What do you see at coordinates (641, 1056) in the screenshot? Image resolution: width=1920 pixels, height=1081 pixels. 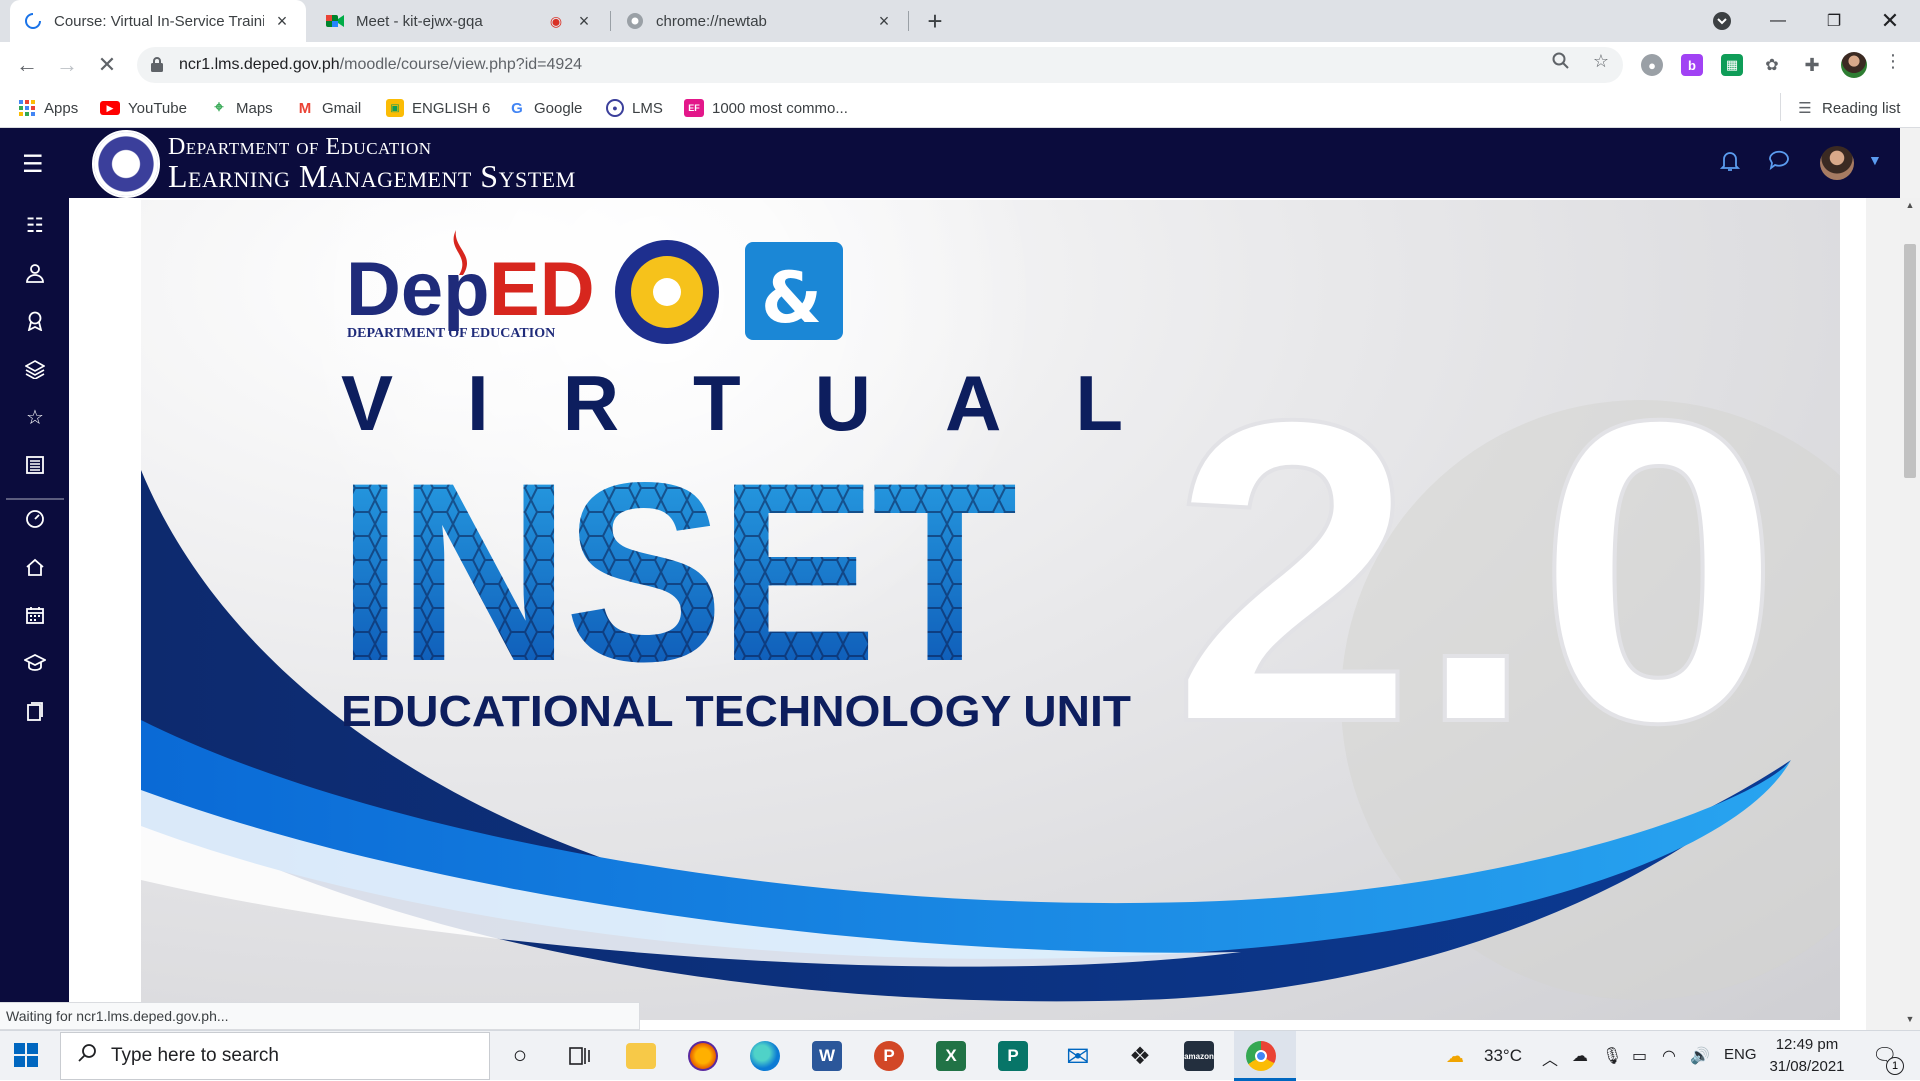 I see `file-explorer-icon` at bounding box center [641, 1056].